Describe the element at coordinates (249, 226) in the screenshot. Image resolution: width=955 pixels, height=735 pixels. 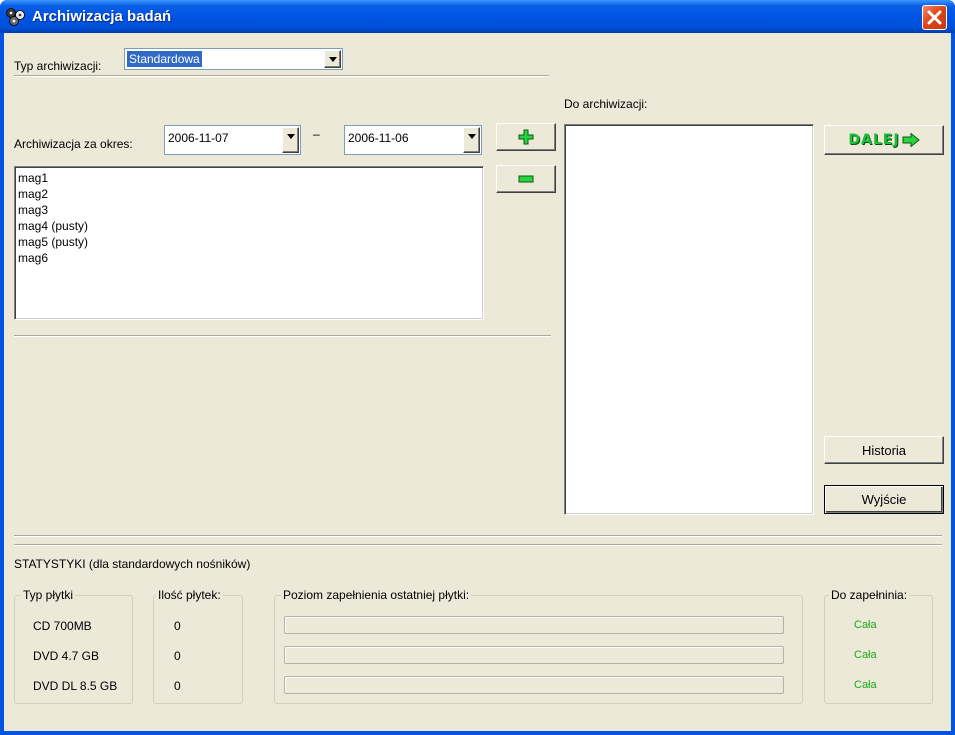
I see `list-item: mag4 (pusty)` at that location.